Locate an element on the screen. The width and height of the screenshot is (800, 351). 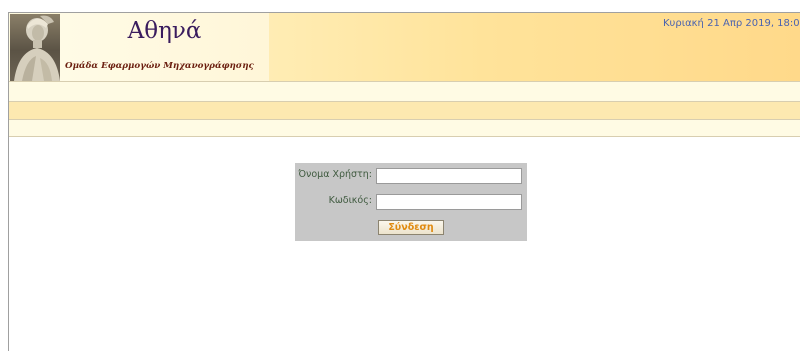
login-form: Όνομα Χρήστη: Κωδικός: Σύνδεση is located at coordinates (411, 202).